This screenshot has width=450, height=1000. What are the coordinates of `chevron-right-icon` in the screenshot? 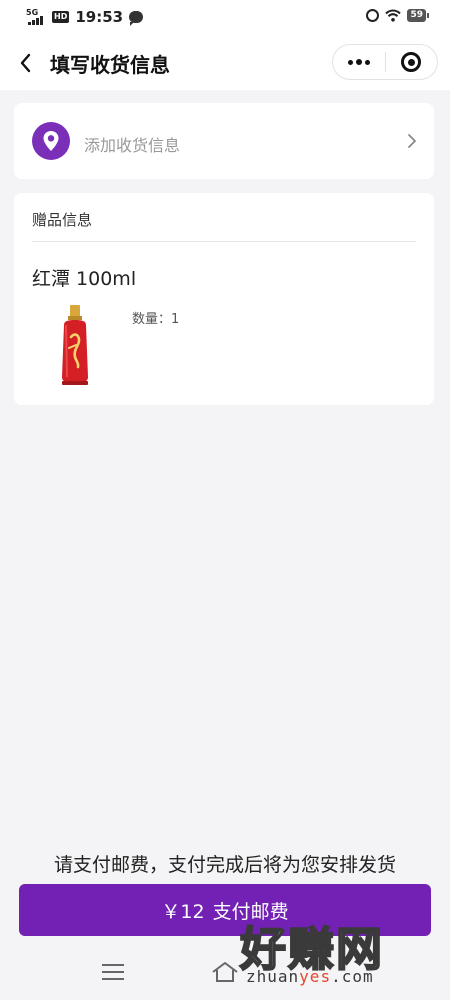 It's located at (412, 141).